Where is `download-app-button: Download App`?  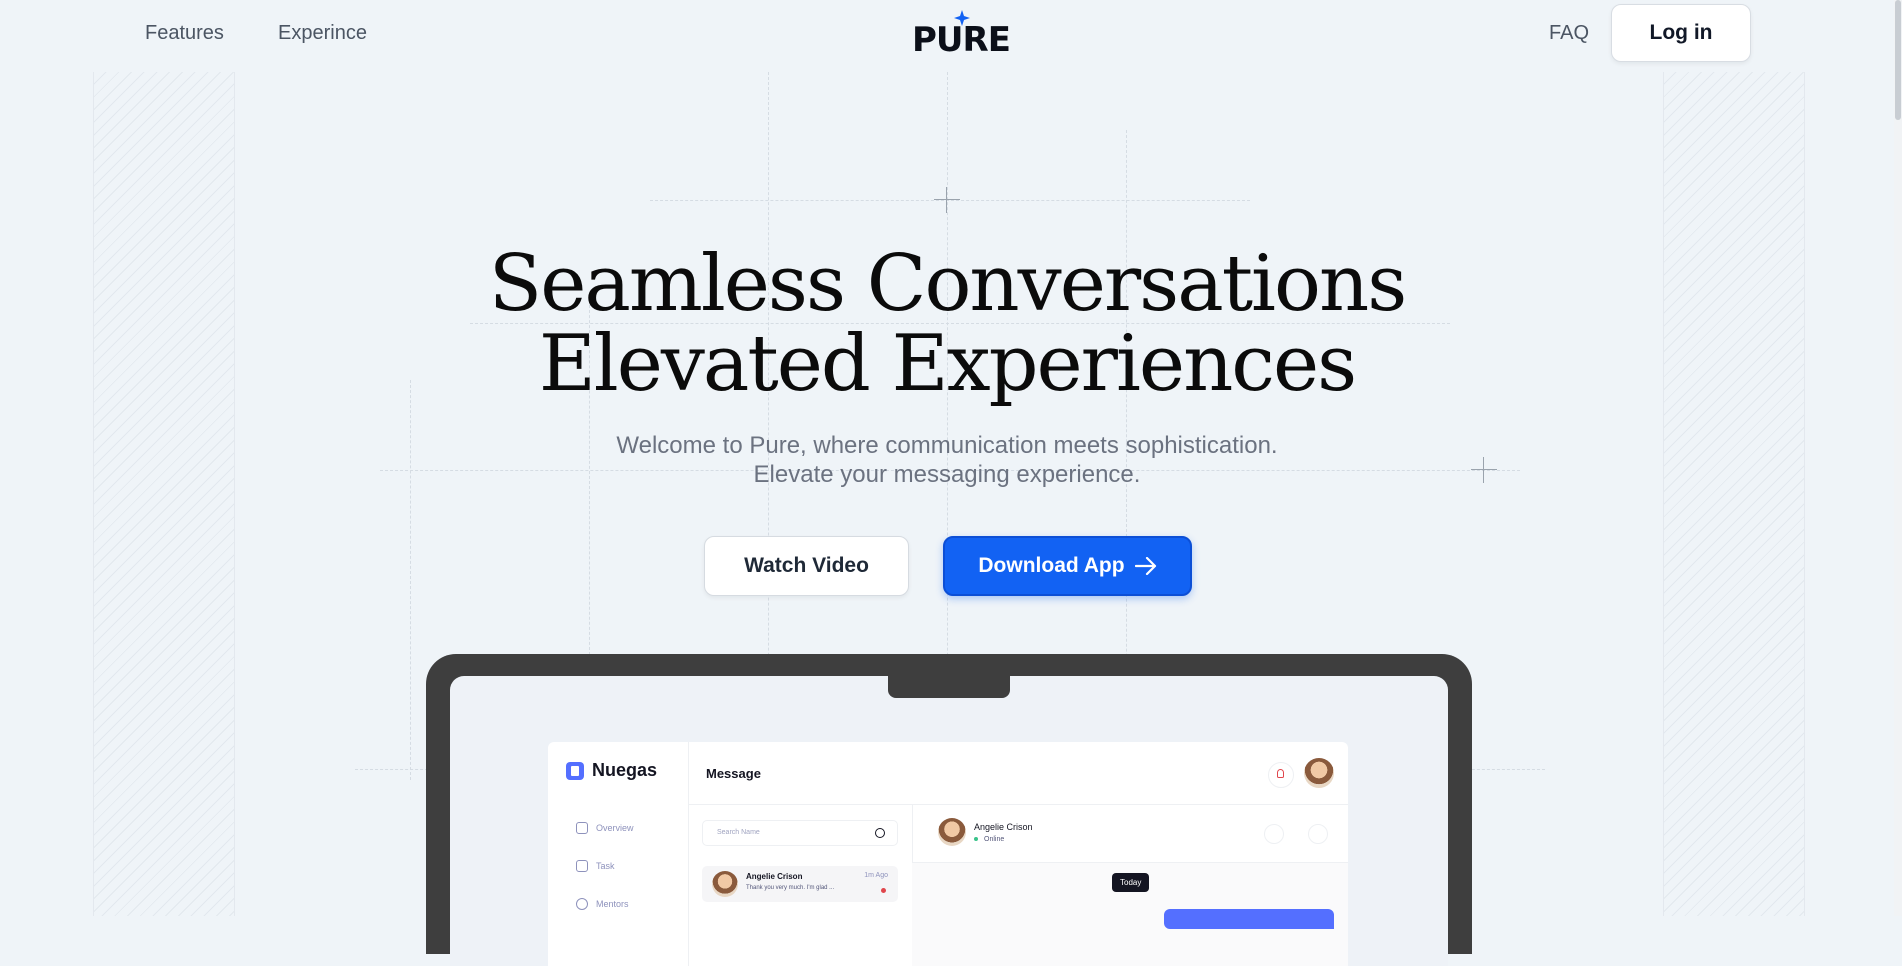 download-app-button: Download App is located at coordinates (1067, 566).